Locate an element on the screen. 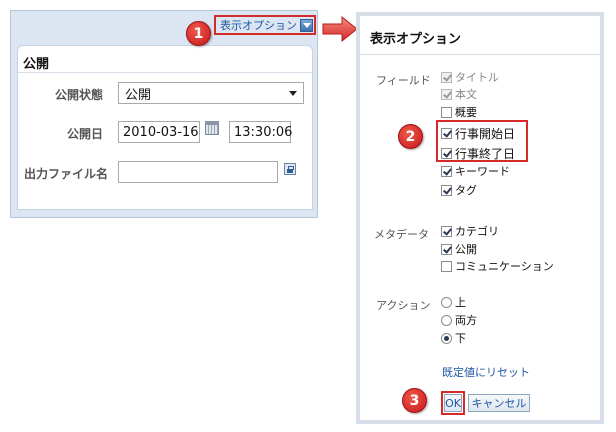  status-select: 公開 is located at coordinates (211, 93).